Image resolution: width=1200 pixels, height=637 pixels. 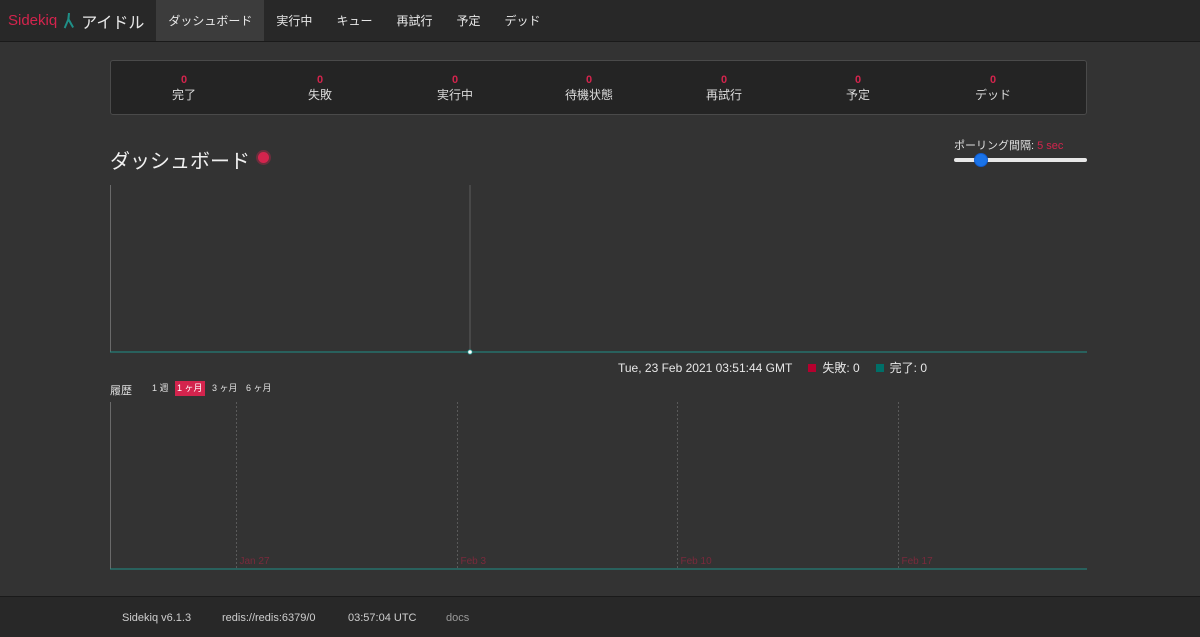 What do you see at coordinates (723, 95) in the screenshot?
I see `stat-label: 再試行` at bounding box center [723, 95].